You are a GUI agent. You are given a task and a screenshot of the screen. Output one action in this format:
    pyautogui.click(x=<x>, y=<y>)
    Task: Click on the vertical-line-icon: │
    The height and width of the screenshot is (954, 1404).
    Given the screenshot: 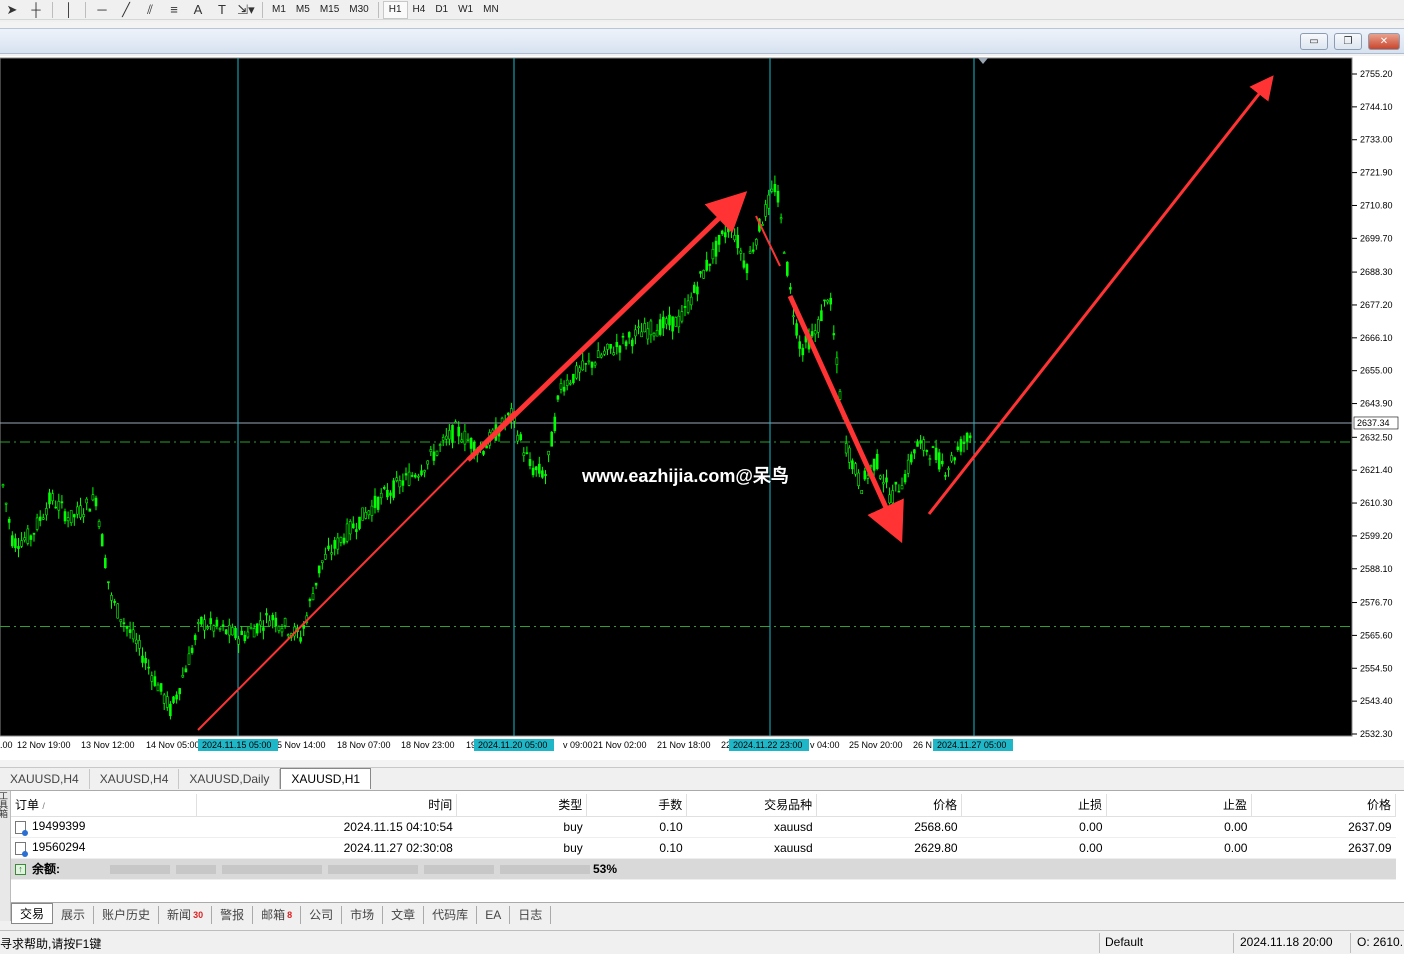 What is the action you would take?
    pyautogui.click(x=69, y=10)
    